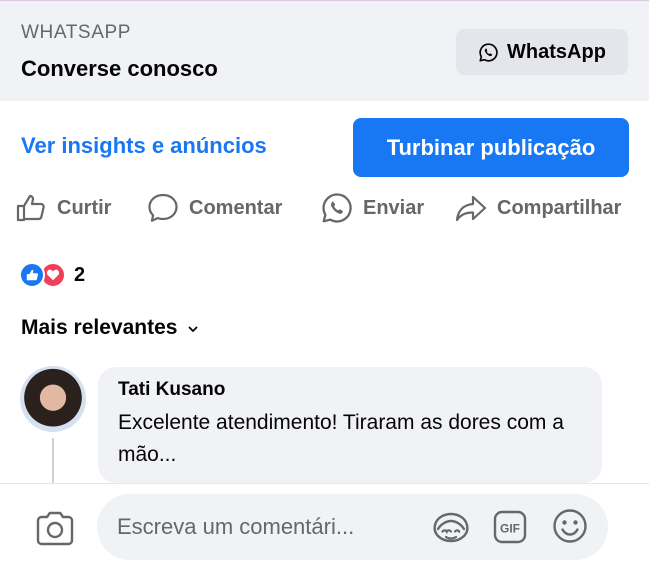 The width and height of the screenshot is (649, 587). What do you see at coordinates (491, 147) in the screenshot?
I see `boost-post-button: Turbinar publicação` at bounding box center [491, 147].